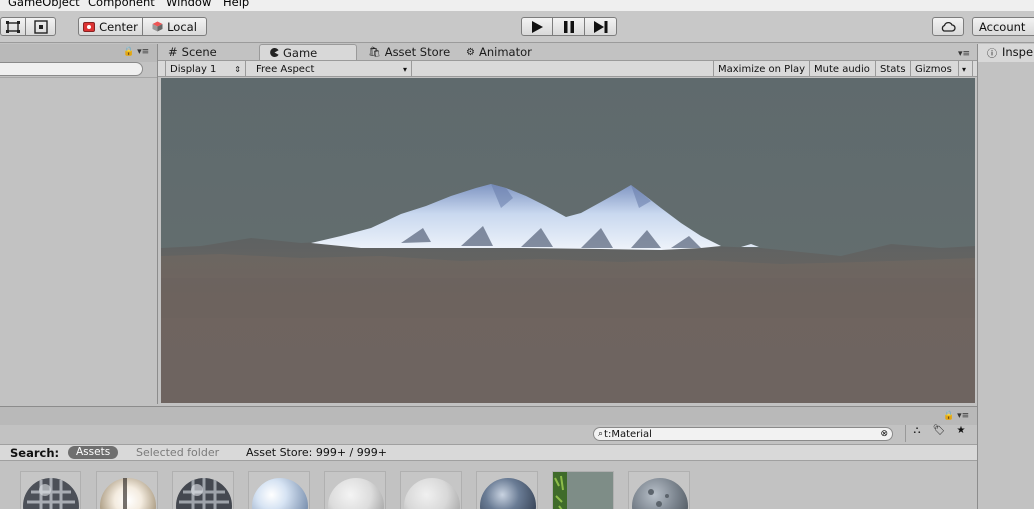 This screenshot has height=509, width=1034. I want to click on tab-asset-store: 🛍 Asset Store, so click(409, 52).